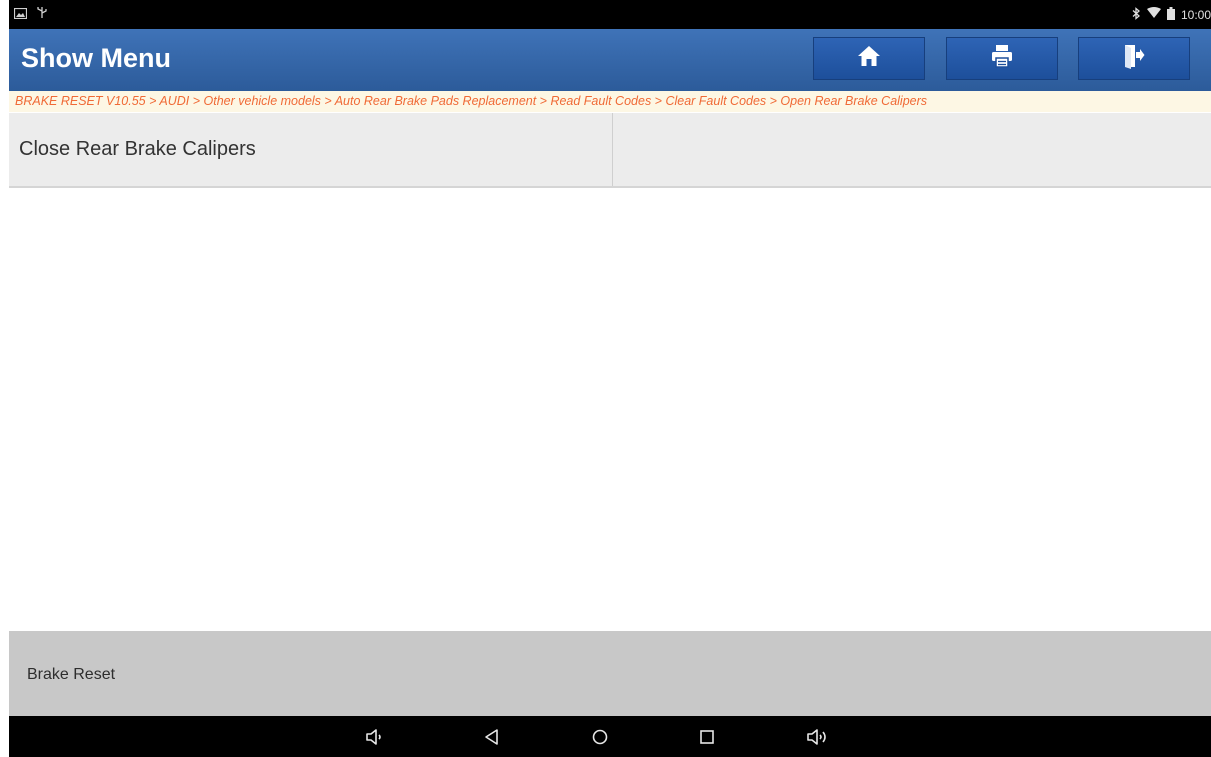  Describe the element at coordinates (610, 60) in the screenshot. I see `title-bar: Show Menu` at that location.